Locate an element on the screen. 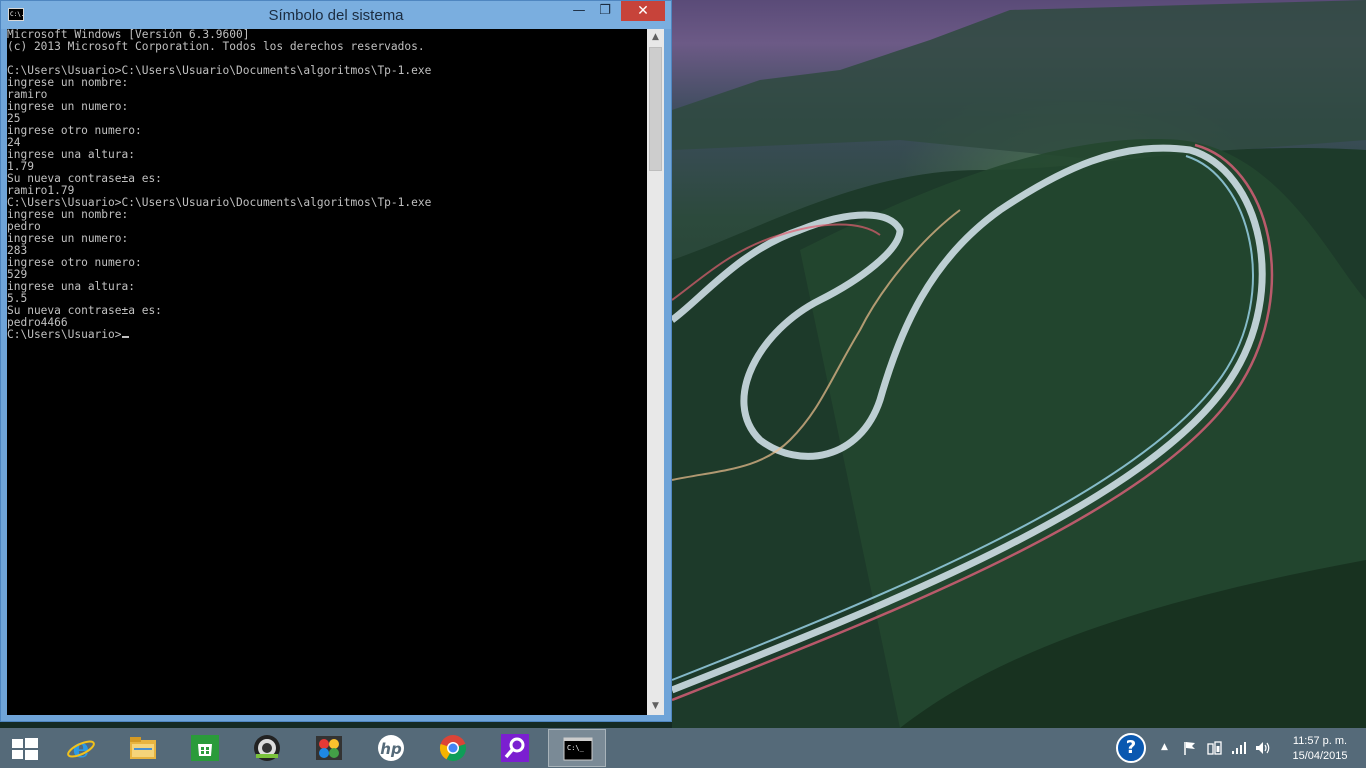 The image size is (1366, 768). svg-text: C:\_ is located at coordinates (576, 748).